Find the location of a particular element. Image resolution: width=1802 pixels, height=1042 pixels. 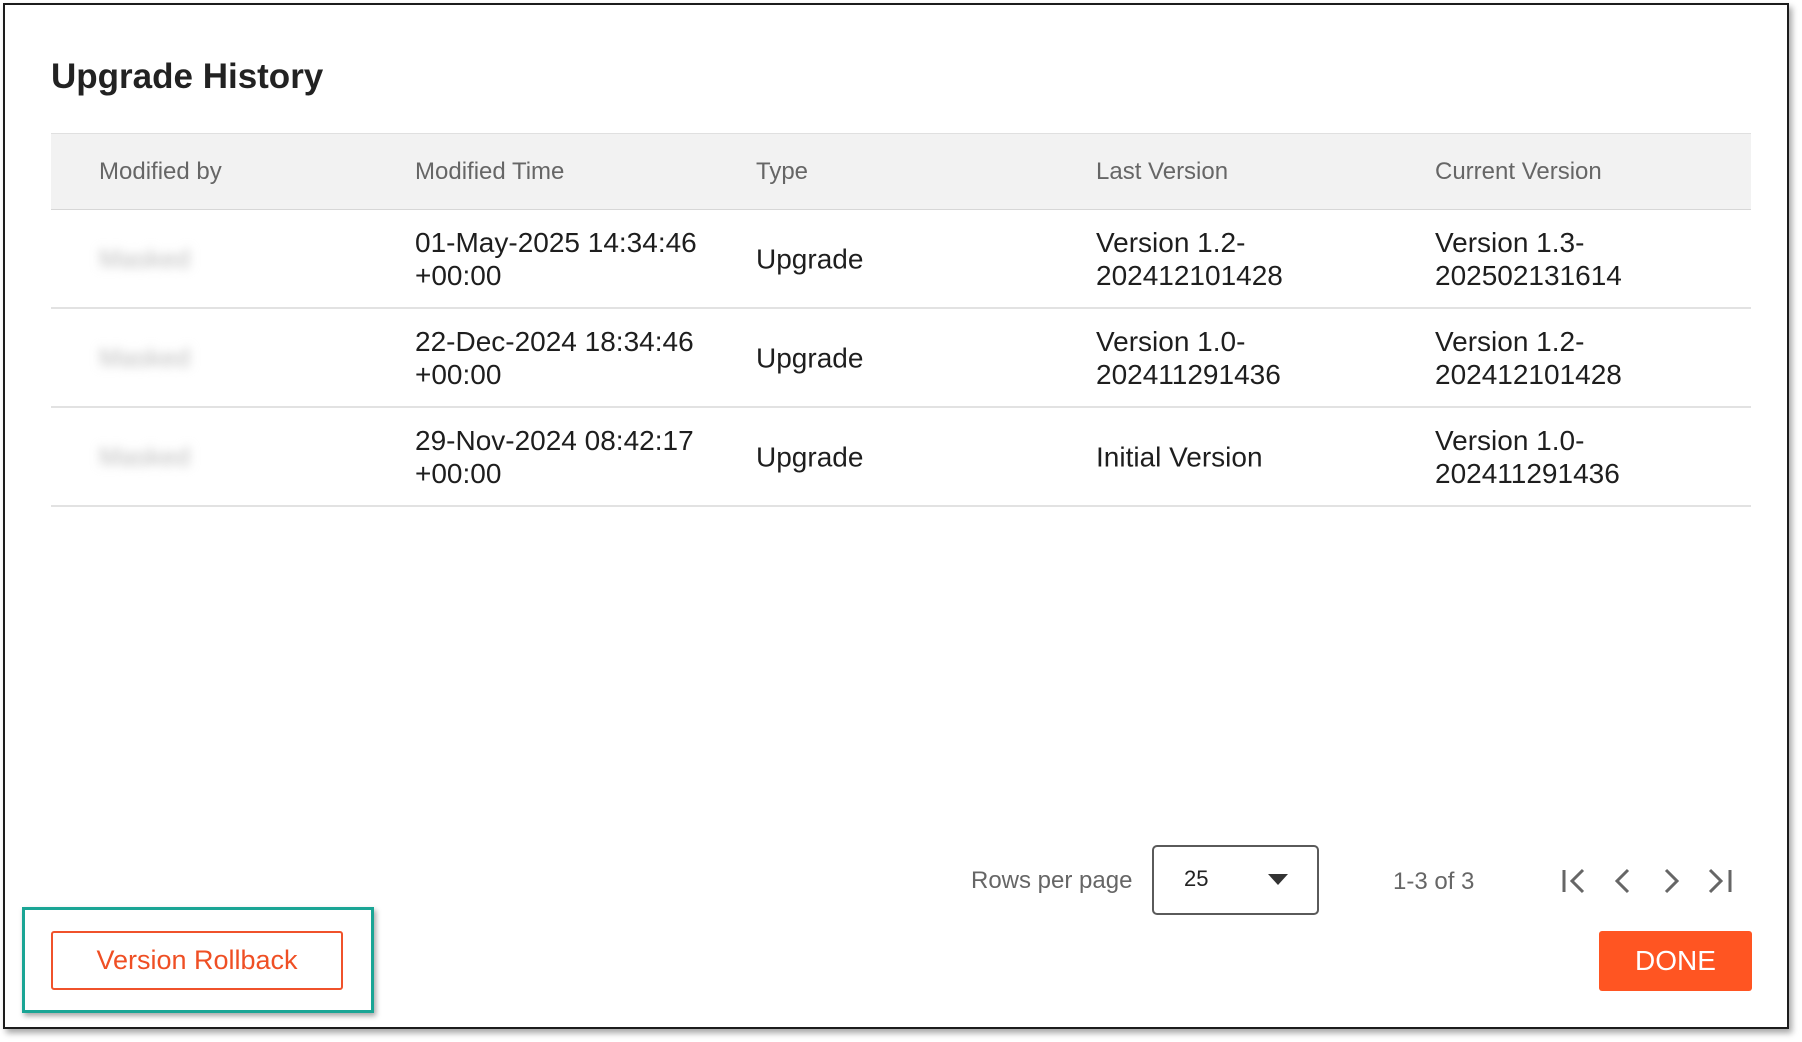

column-header-last-version: Last Version is located at coordinates (1221, 171).